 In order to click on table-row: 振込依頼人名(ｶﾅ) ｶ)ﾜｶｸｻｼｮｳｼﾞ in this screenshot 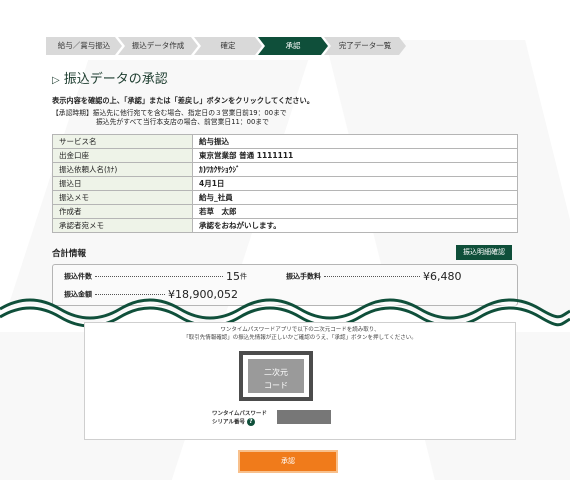, I will do `click(285, 169)`.